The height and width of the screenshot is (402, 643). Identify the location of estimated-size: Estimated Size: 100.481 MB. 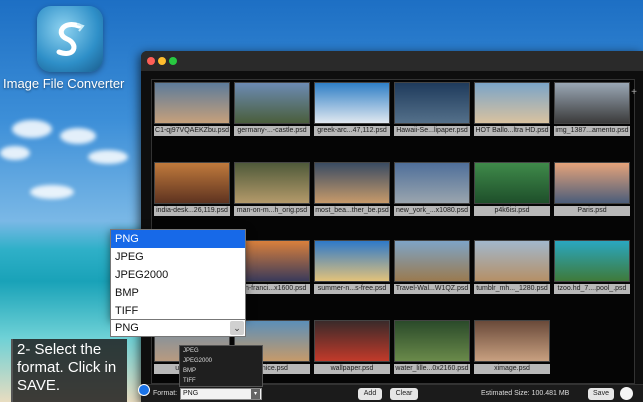
(525, 393).